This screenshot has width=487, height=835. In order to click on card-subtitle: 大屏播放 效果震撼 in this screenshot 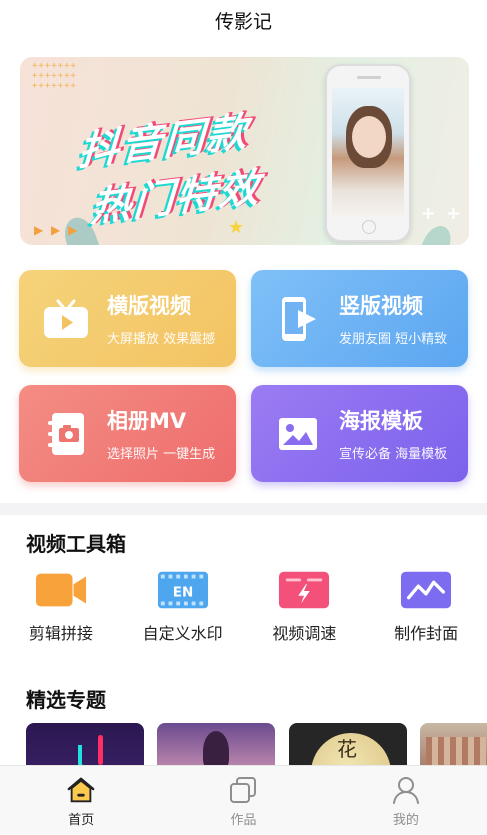, I will do `click(161, 339)`.